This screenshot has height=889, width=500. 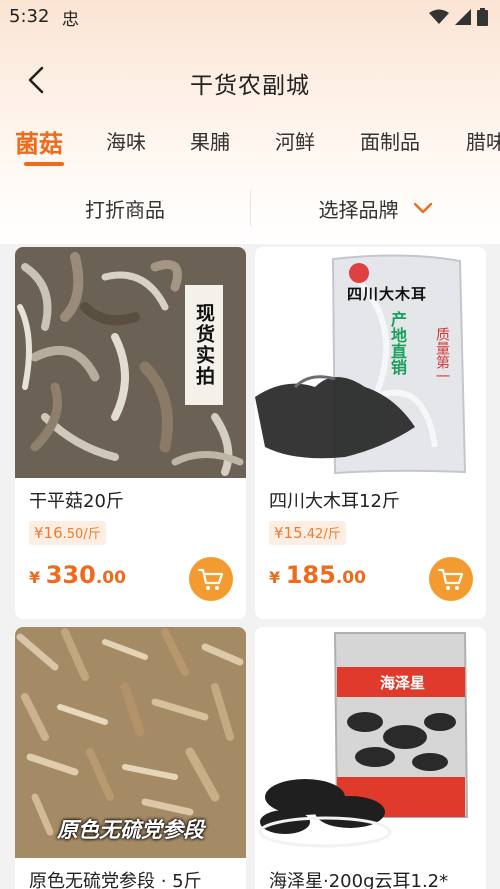 What do you see at coordinates (390, 140) in the screenshot?
I see `tab-noodles: 面制品` at bounding box center [390, 140].